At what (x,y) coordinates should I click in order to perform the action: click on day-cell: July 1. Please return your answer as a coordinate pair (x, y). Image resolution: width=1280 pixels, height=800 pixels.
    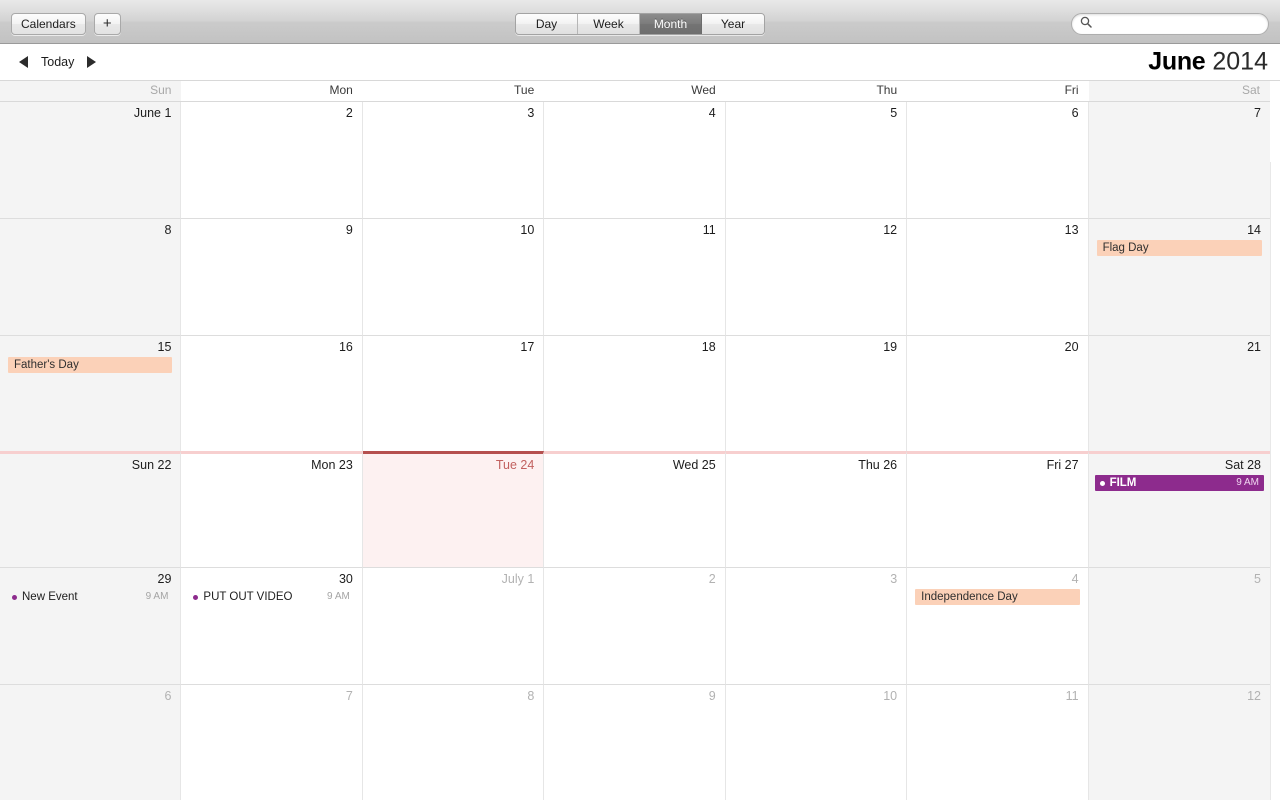
    Looking at the image, I should click on (453, 625).